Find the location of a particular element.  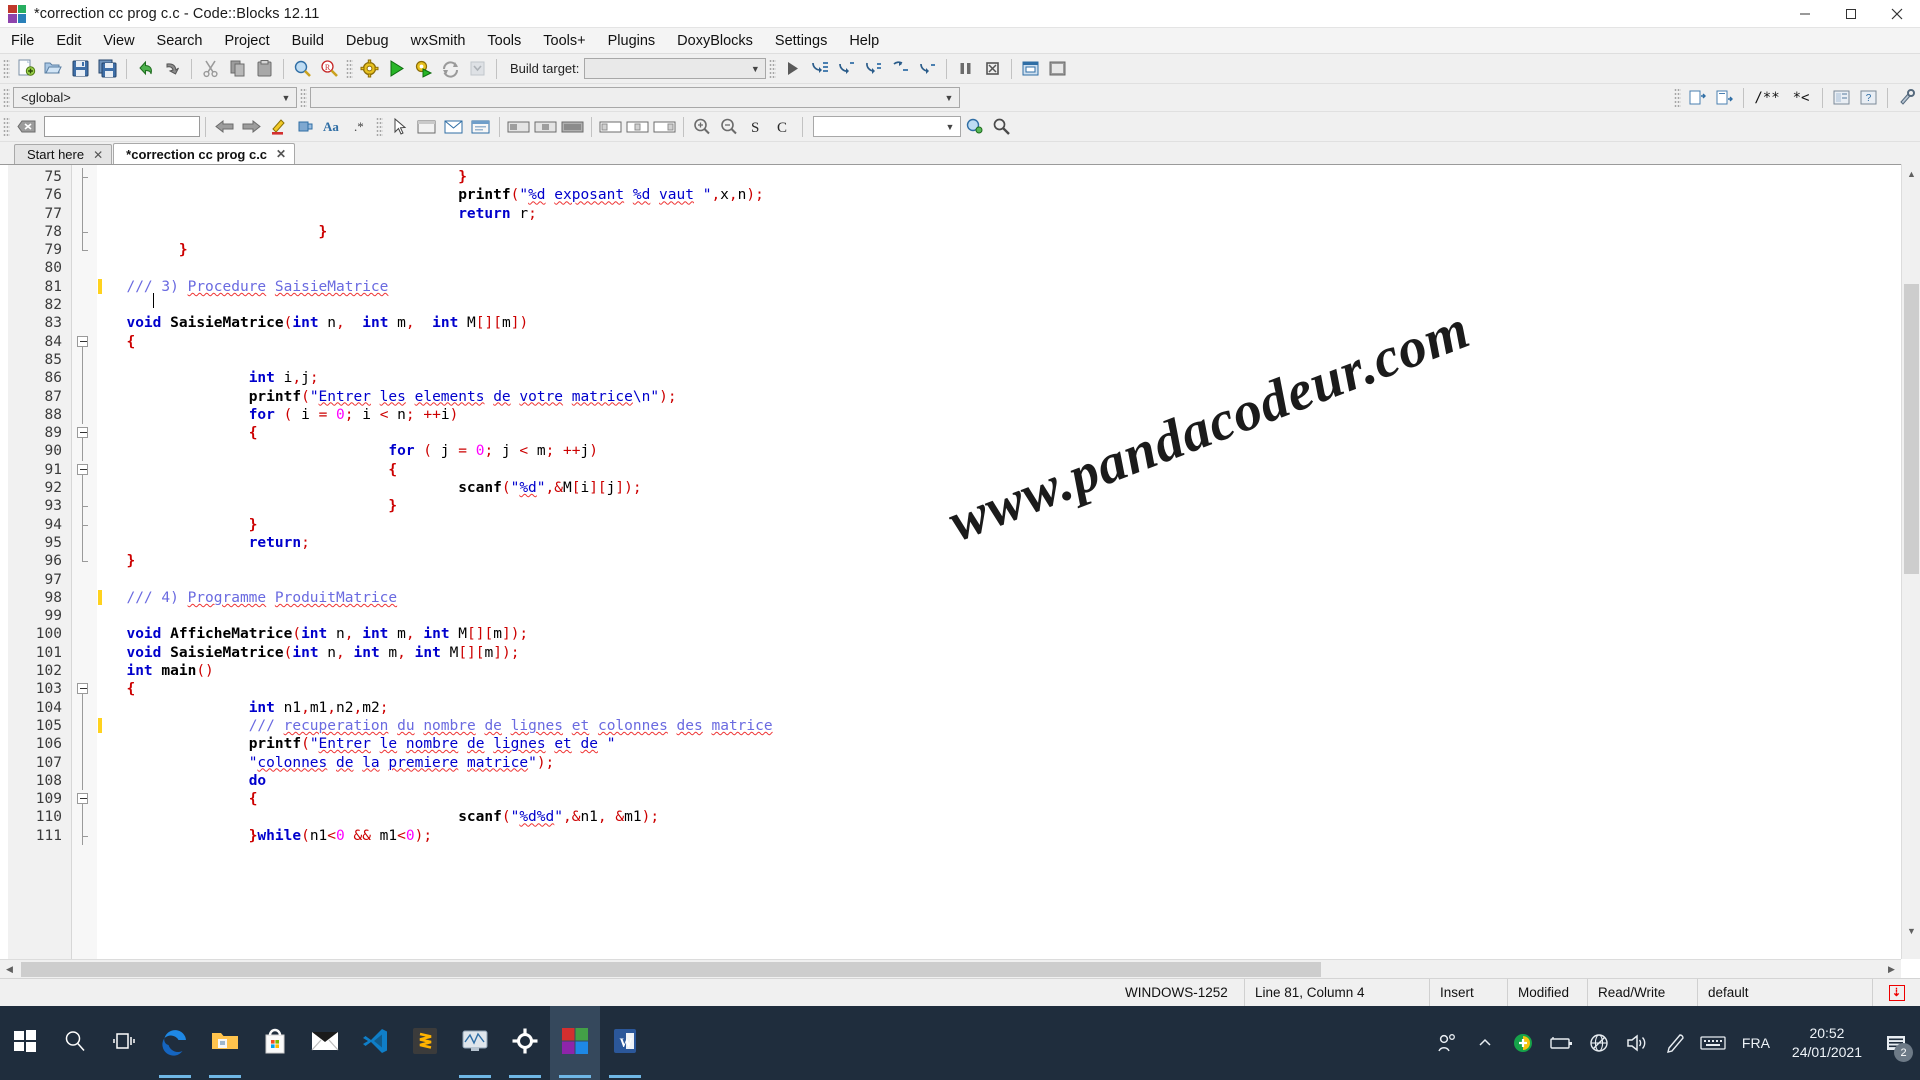

editor-horizontal-scrollbar: ◀ ▶ is located at coordinates (950, 969).